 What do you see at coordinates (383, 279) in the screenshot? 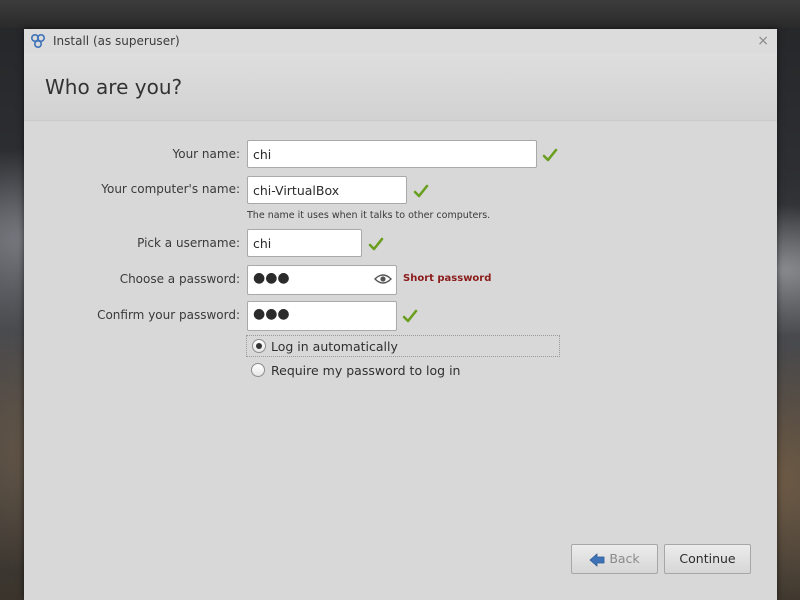
I see `eye-icon` at bounding box center [383, 279].